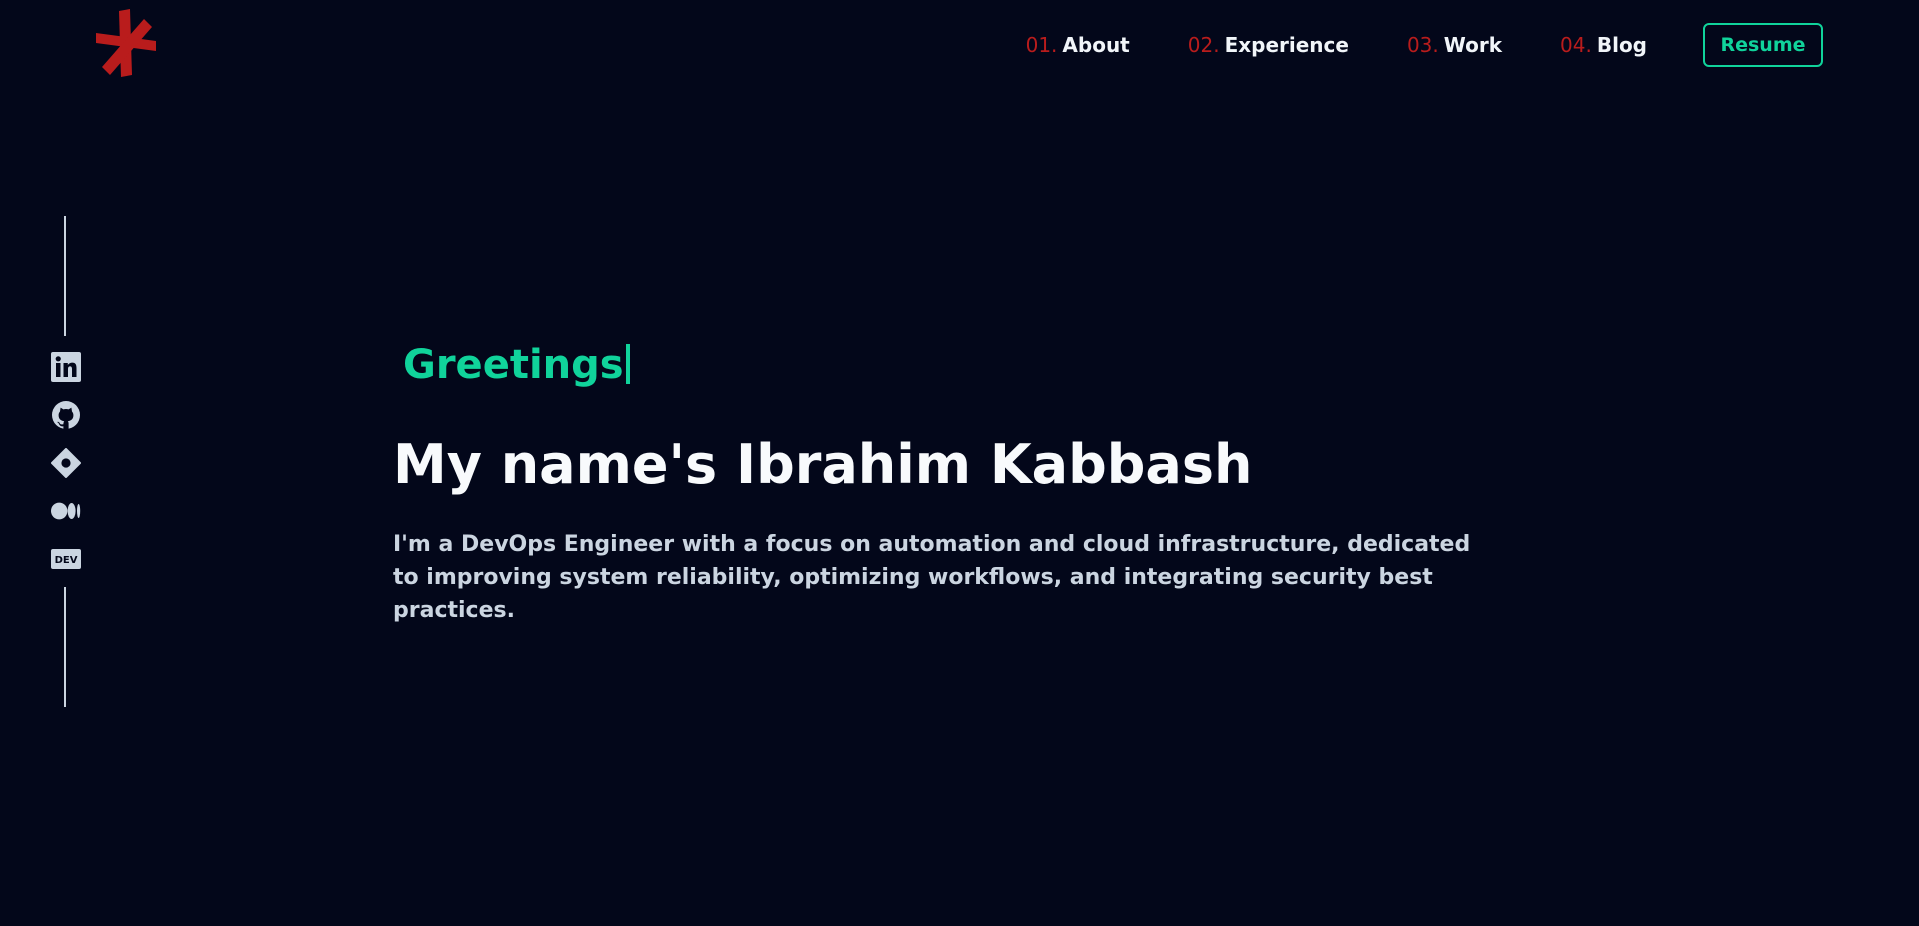 This screenshot has width=1919, height=926. Describe the element at coordinates (1621, 45) in the screenshot. I see `nav-item-label: Blog` at that location.